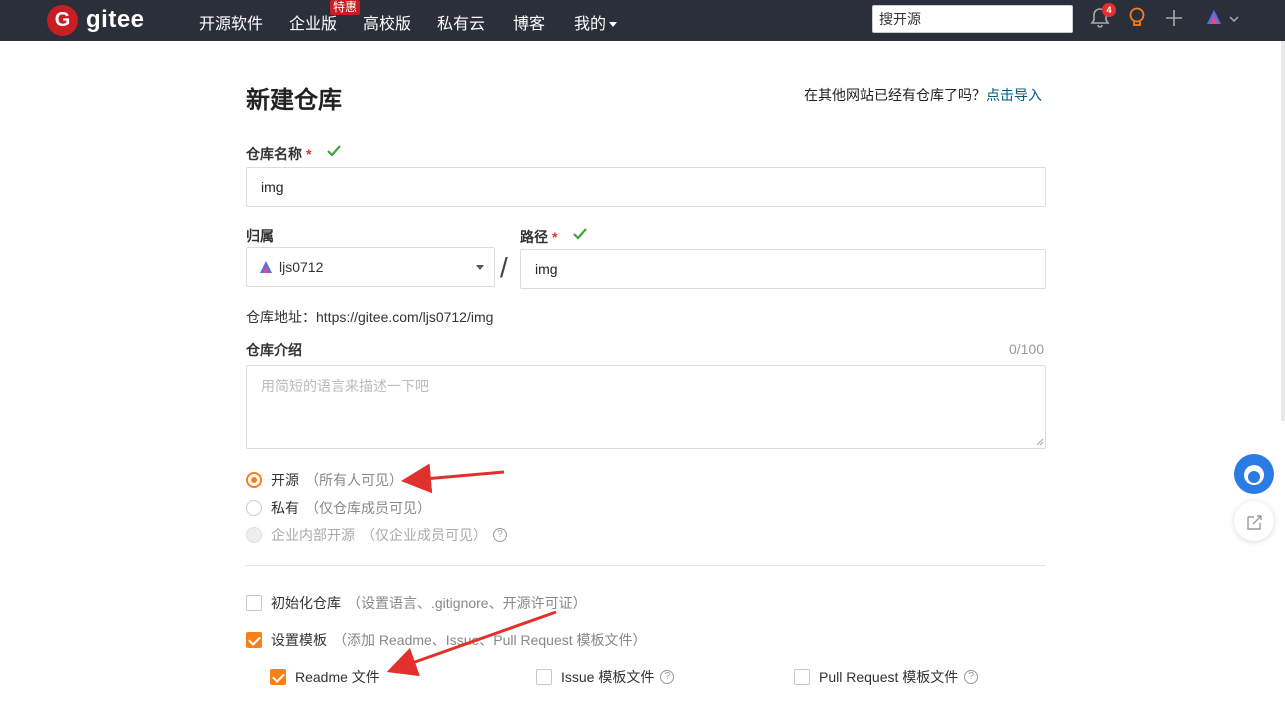 The height and width of the screenshot is (704, 1285). Describe the element at coordinates (345, 7) in the screenshot. I see `promo-badge: 特惠` at that location.